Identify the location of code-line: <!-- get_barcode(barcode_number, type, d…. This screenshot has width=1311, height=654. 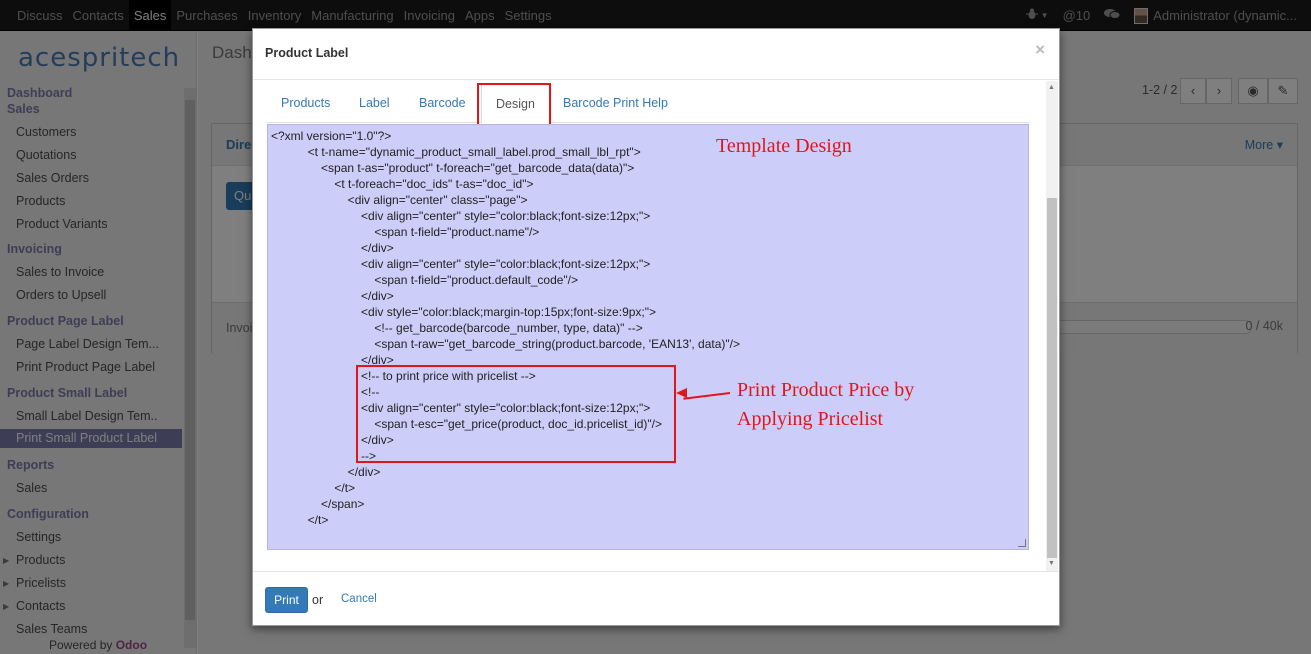
(457, 328).